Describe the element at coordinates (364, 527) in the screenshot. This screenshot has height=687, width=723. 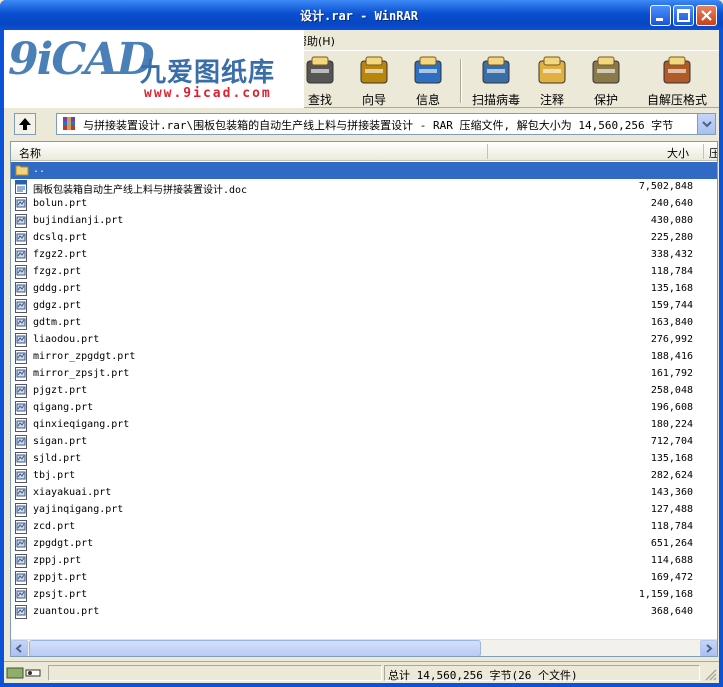
I see `file-row: zcd.prt 118,784` at that location.